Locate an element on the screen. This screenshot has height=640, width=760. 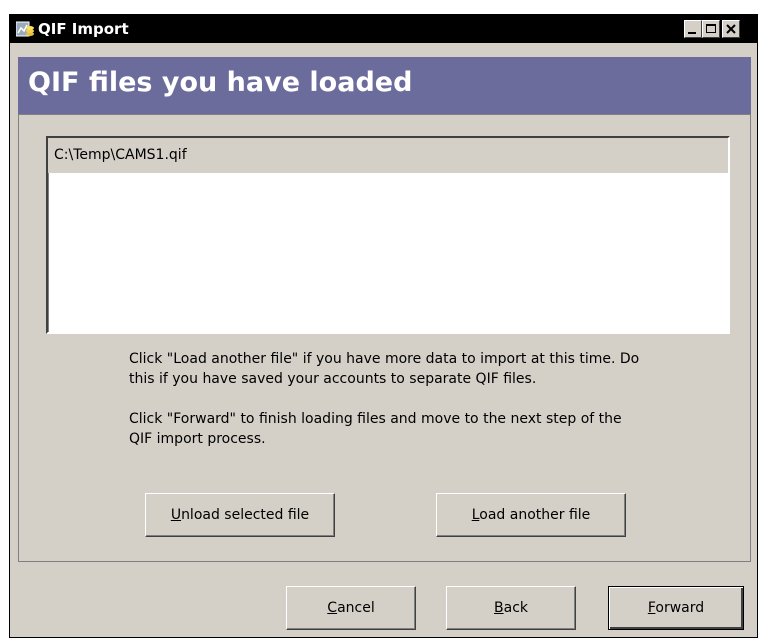
cancel-mnemonic: C is located at coordinates (332, 608).